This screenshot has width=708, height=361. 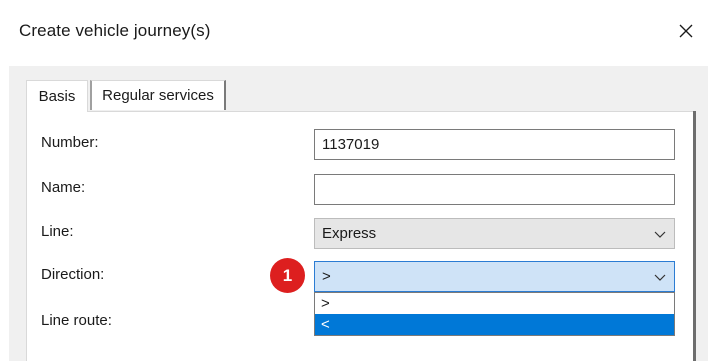 What do you see at coordinates (349, 233) in the screenshot?
I see `line-value: Express` at bounding box center [349, 233].